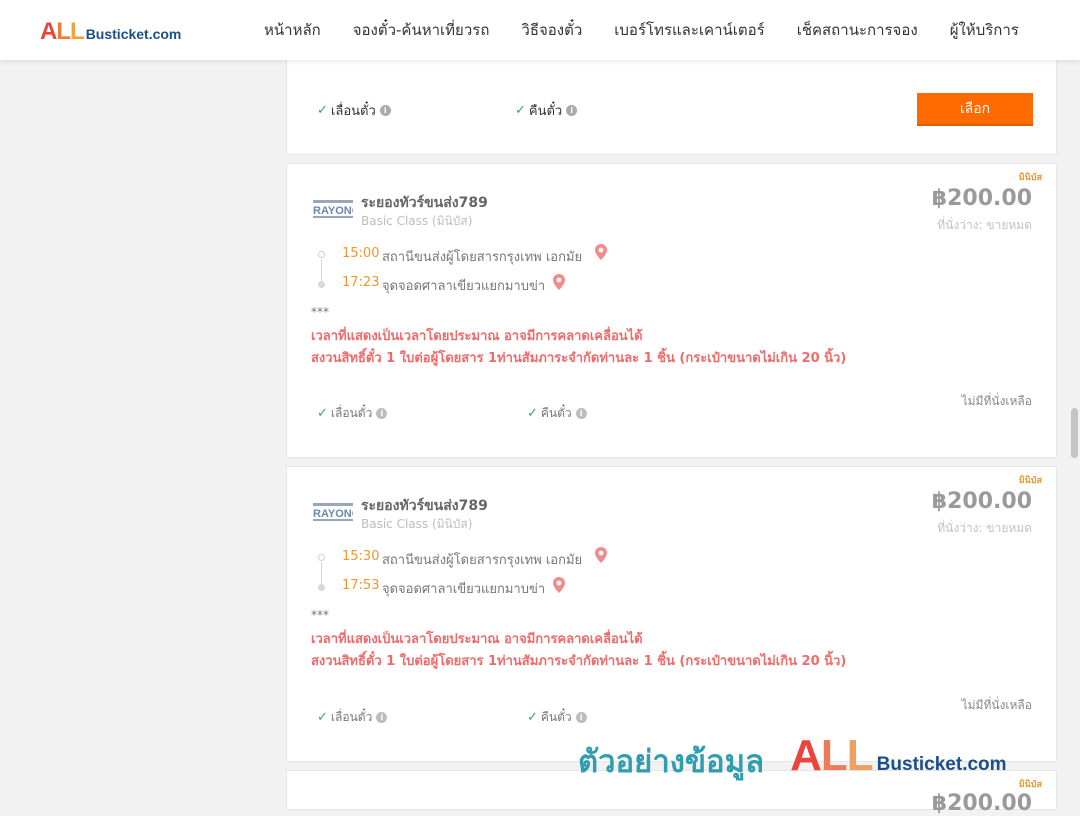 This screenshot has width=1080, height=816. What do you see at coordinates (361, 585) in the screenshot?
I see `arrival-time: 17:53` at bounding box center [361, 585].